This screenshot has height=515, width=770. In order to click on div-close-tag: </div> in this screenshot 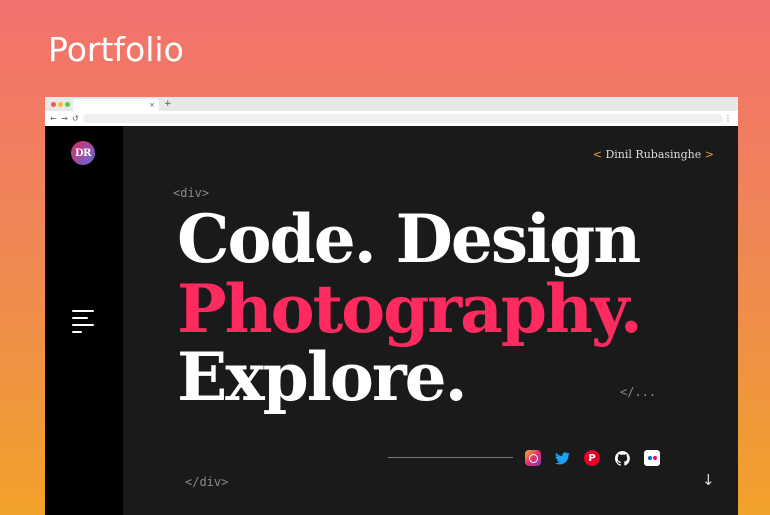, I will do `click(207, 482)`.